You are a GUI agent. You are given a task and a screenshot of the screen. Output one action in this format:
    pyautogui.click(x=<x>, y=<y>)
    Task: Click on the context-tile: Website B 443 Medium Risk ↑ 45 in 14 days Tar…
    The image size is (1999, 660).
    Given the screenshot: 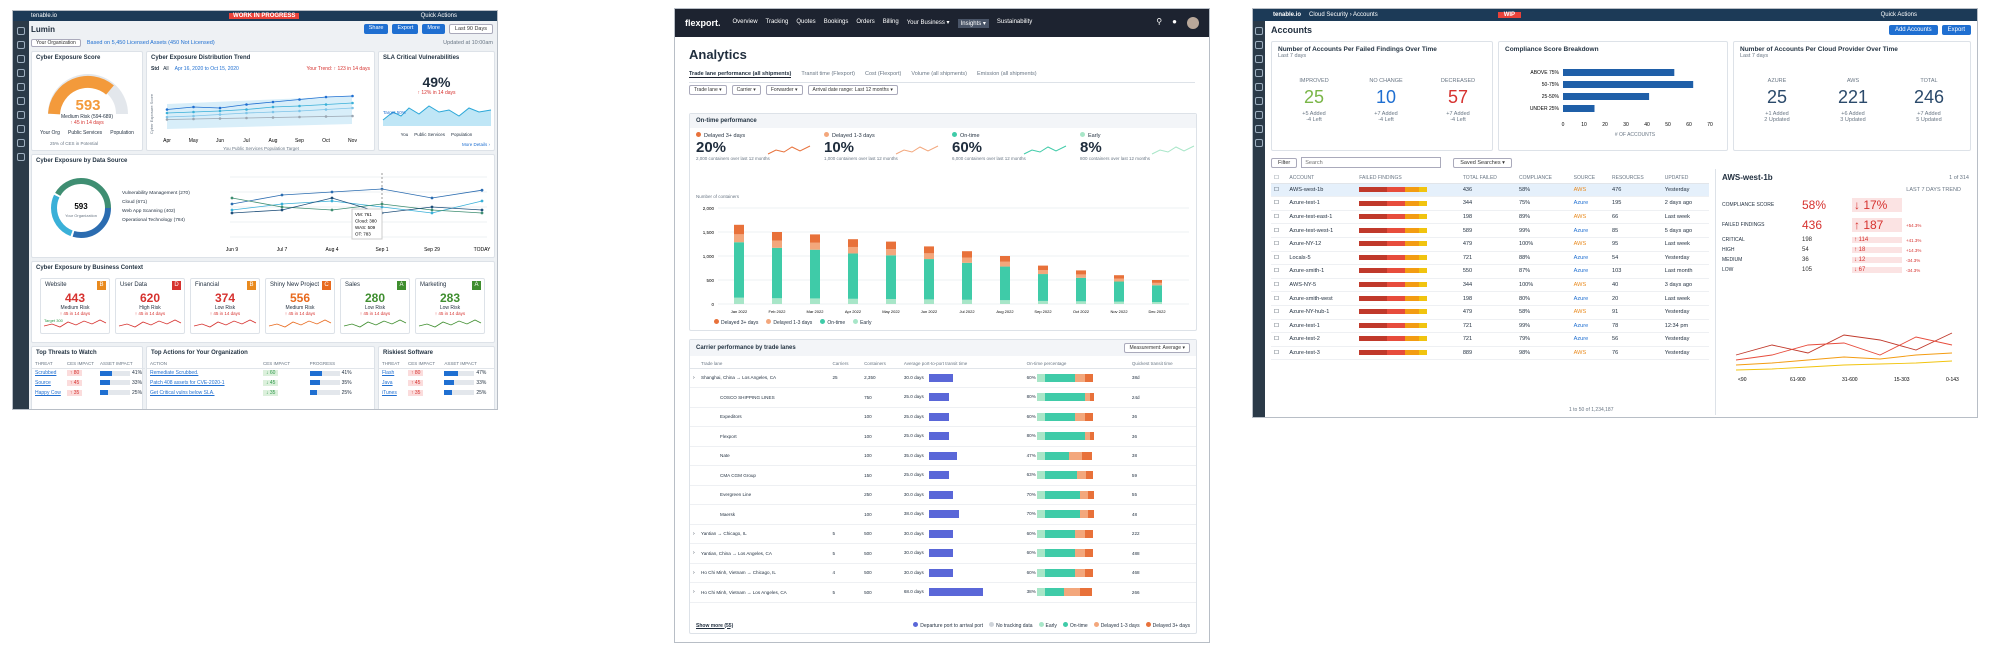 What is the action you would take?
    pyautogui.click(x=75, y=306)
    